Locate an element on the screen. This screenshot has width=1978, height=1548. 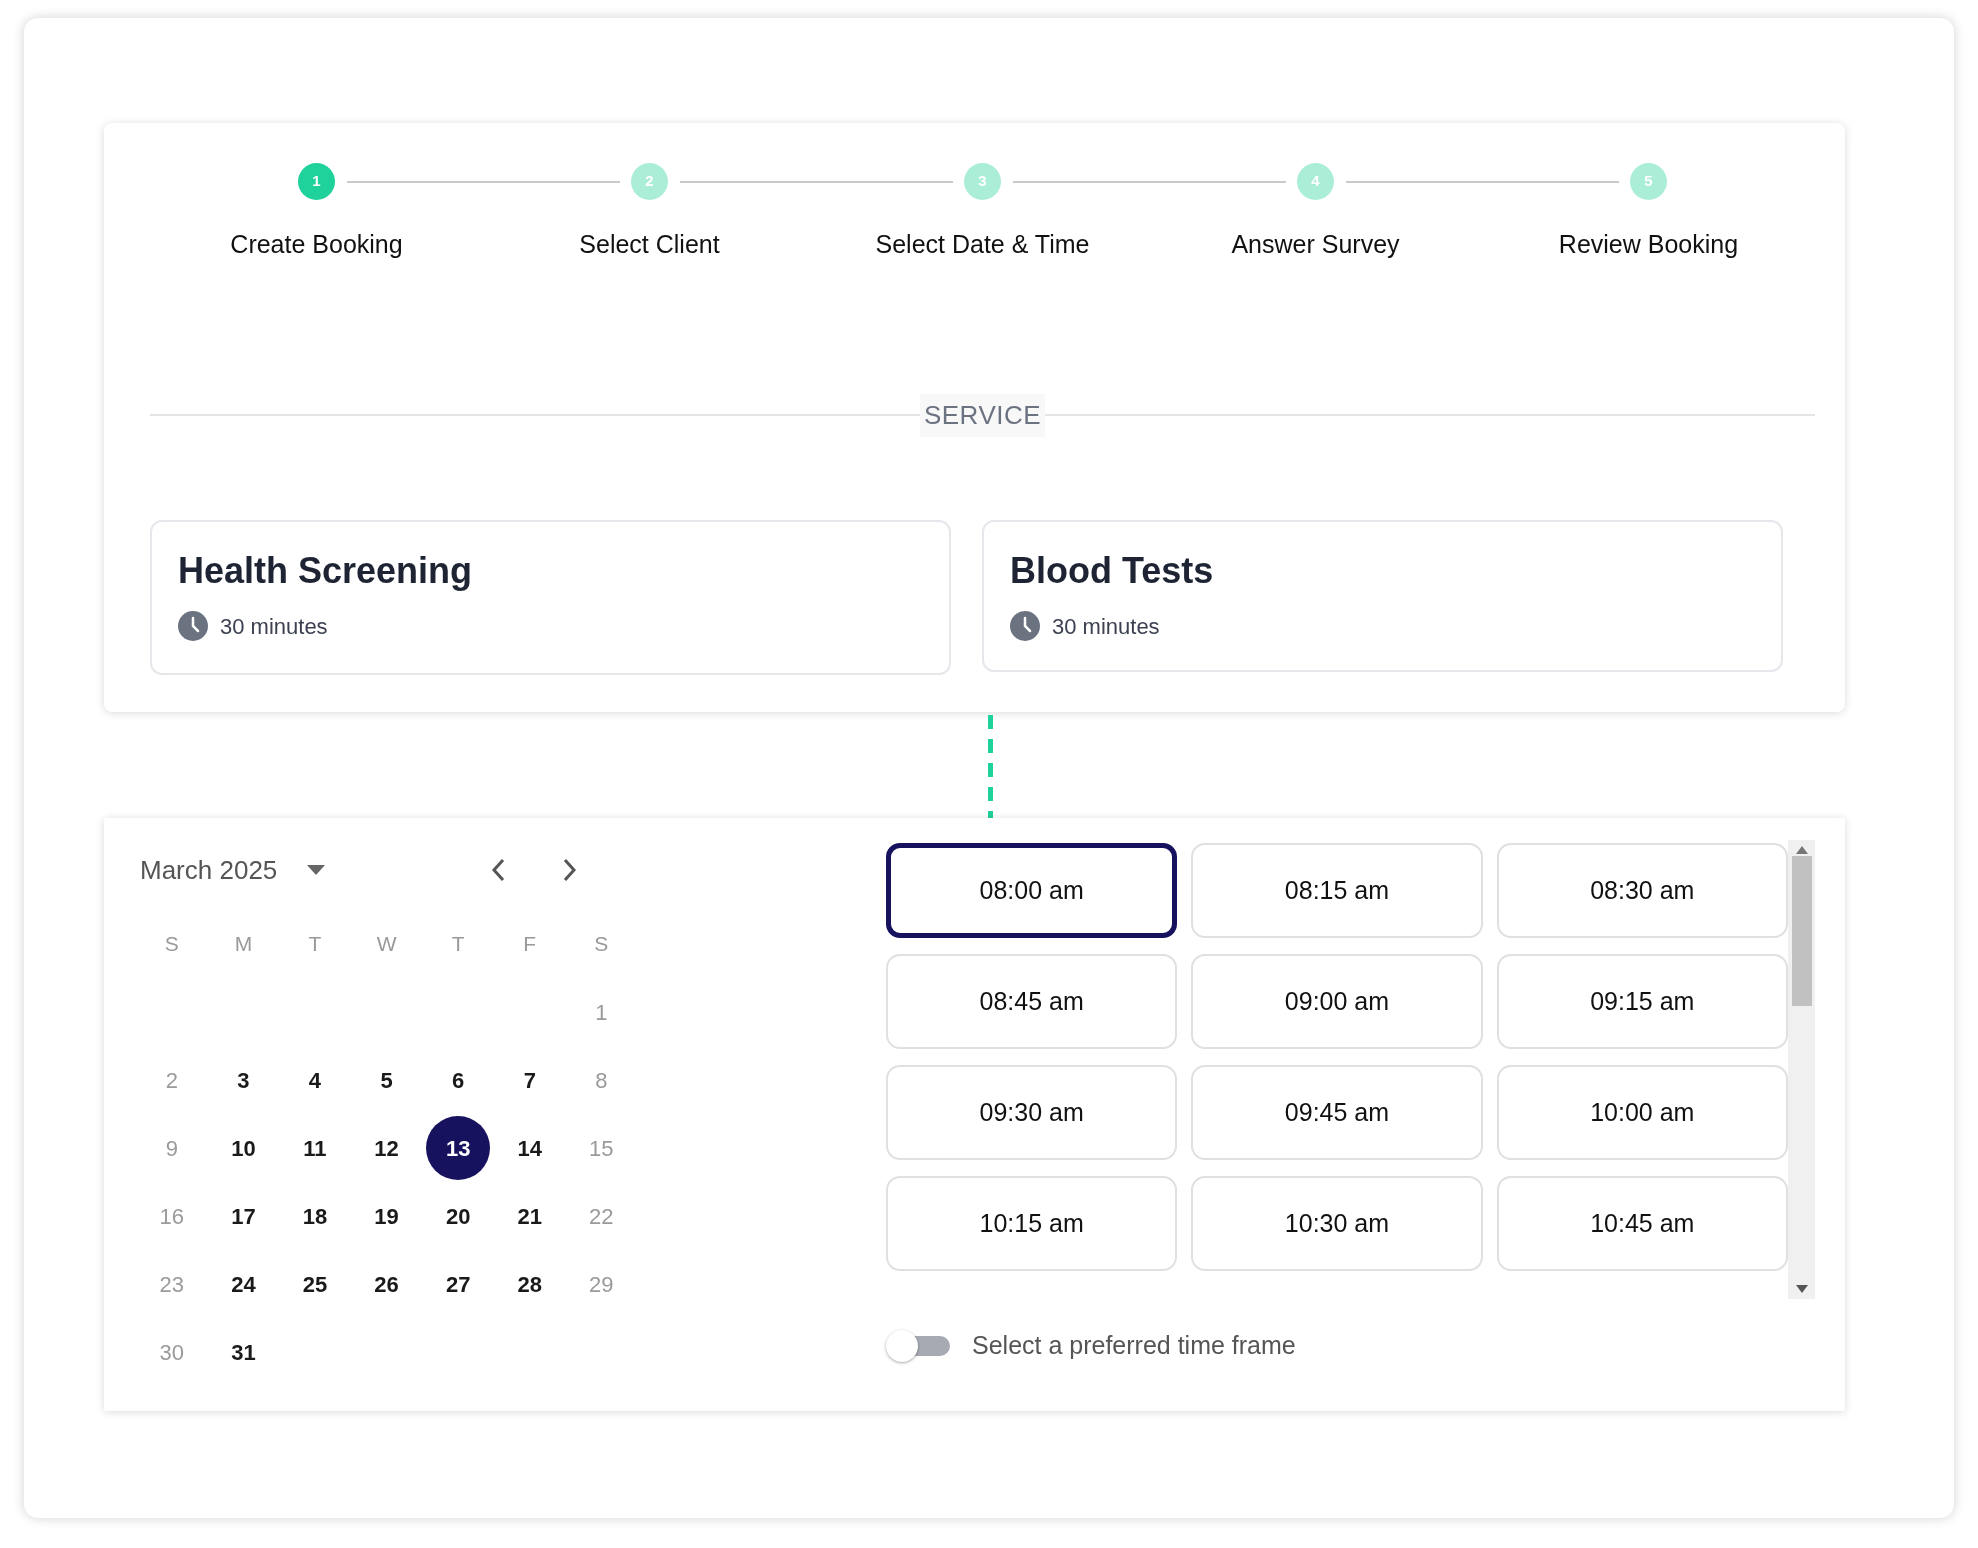
time-slot-button: 08:00 am is located at coordinates (1032, 890).